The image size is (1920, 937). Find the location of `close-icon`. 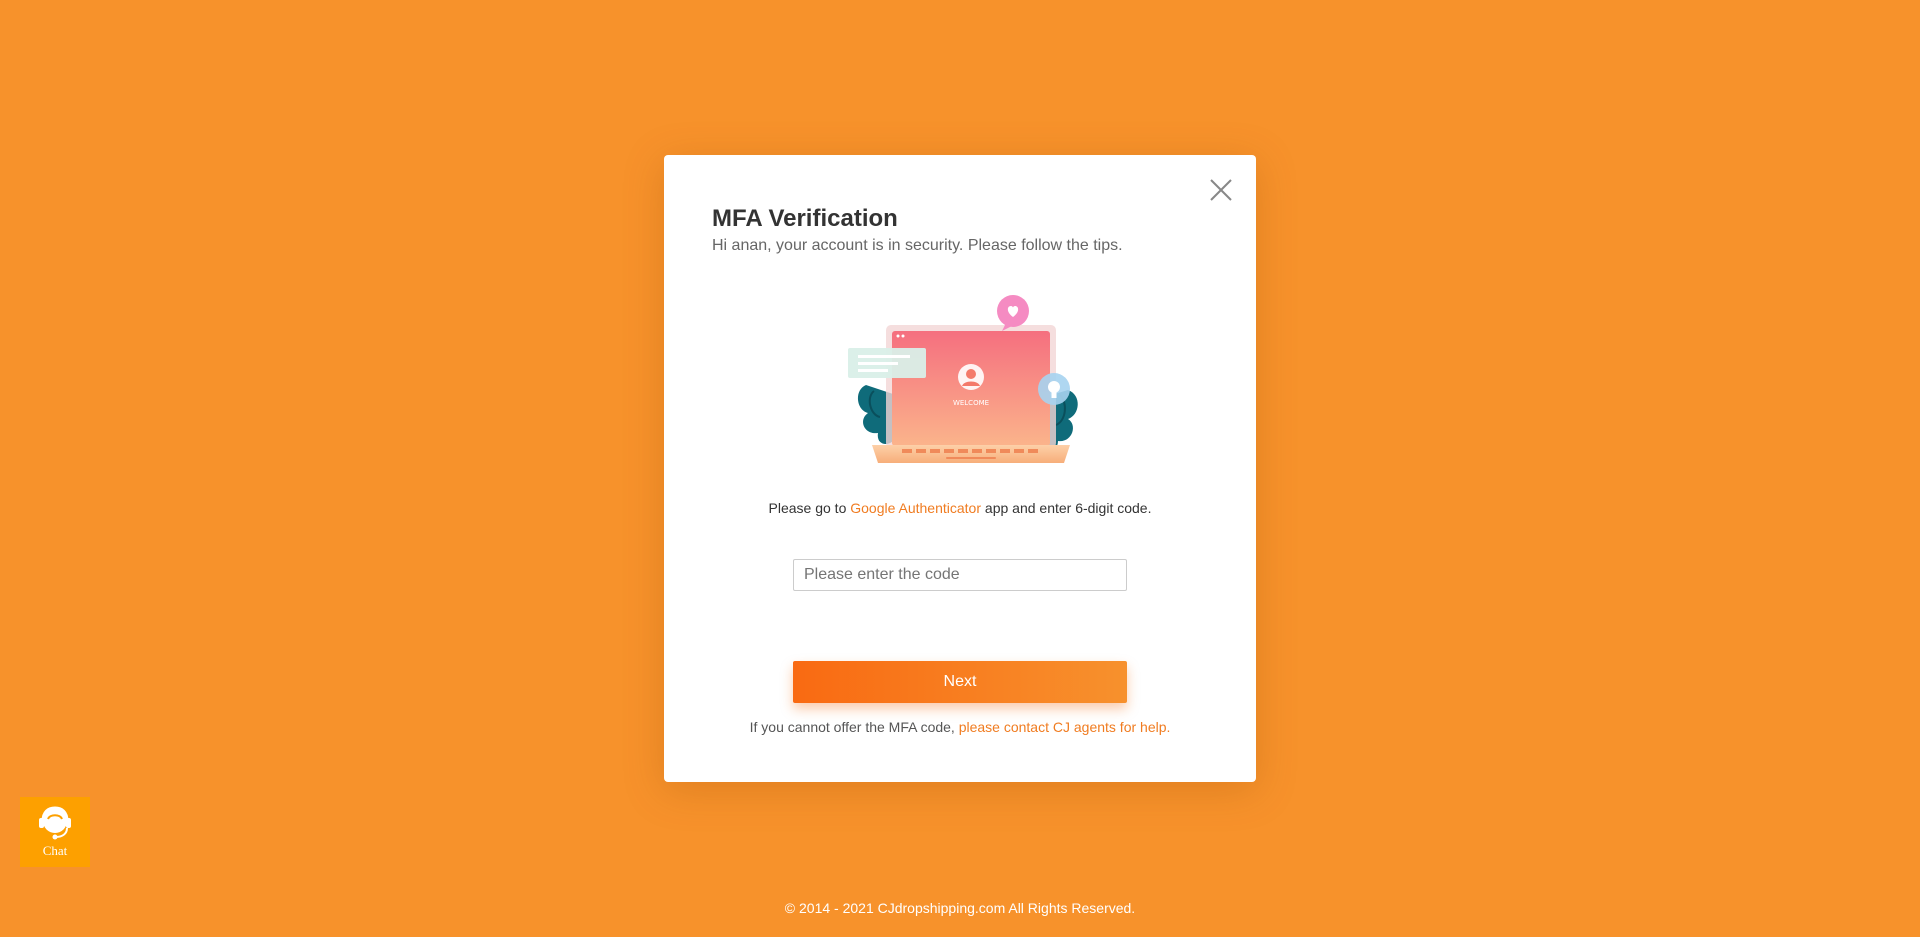

close-icon is located at coordinates (1221, 190).